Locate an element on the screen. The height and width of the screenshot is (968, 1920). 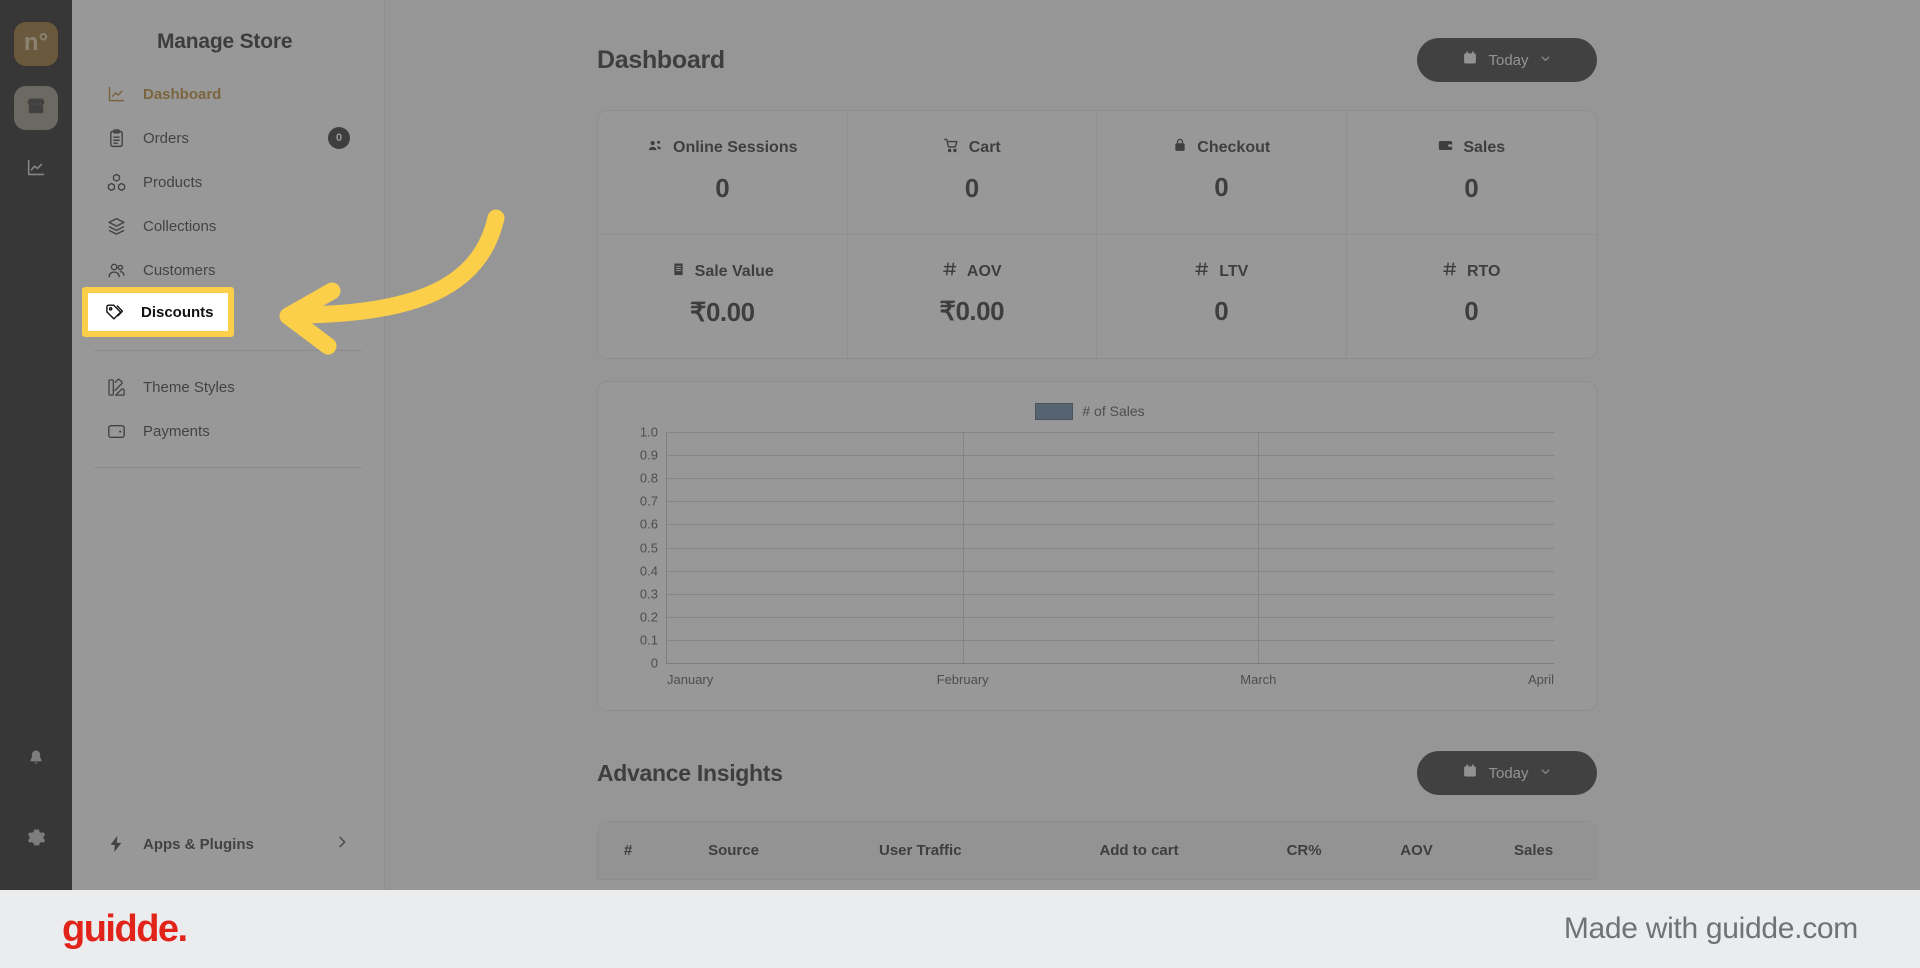
sidebar-item-label: Collections is located at coordinates (180, 226).